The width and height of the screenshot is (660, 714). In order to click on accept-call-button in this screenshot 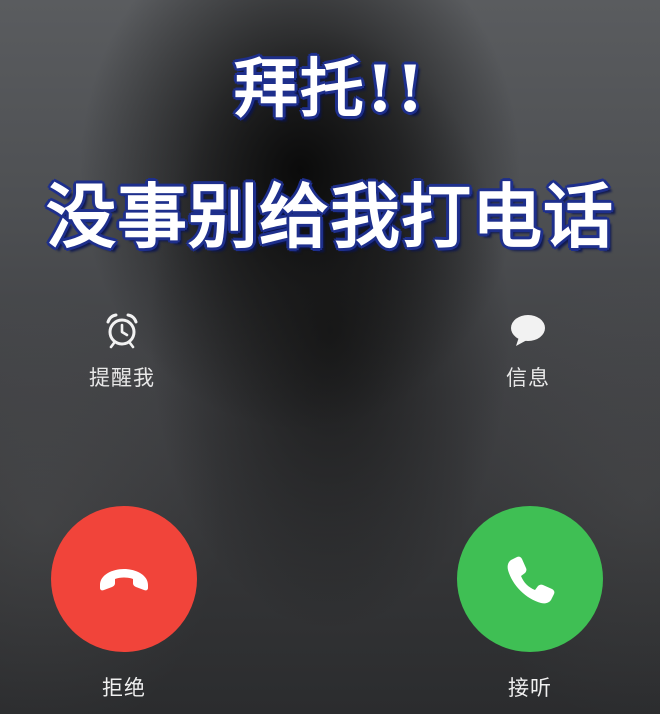, I will do `click(530, 579)`.